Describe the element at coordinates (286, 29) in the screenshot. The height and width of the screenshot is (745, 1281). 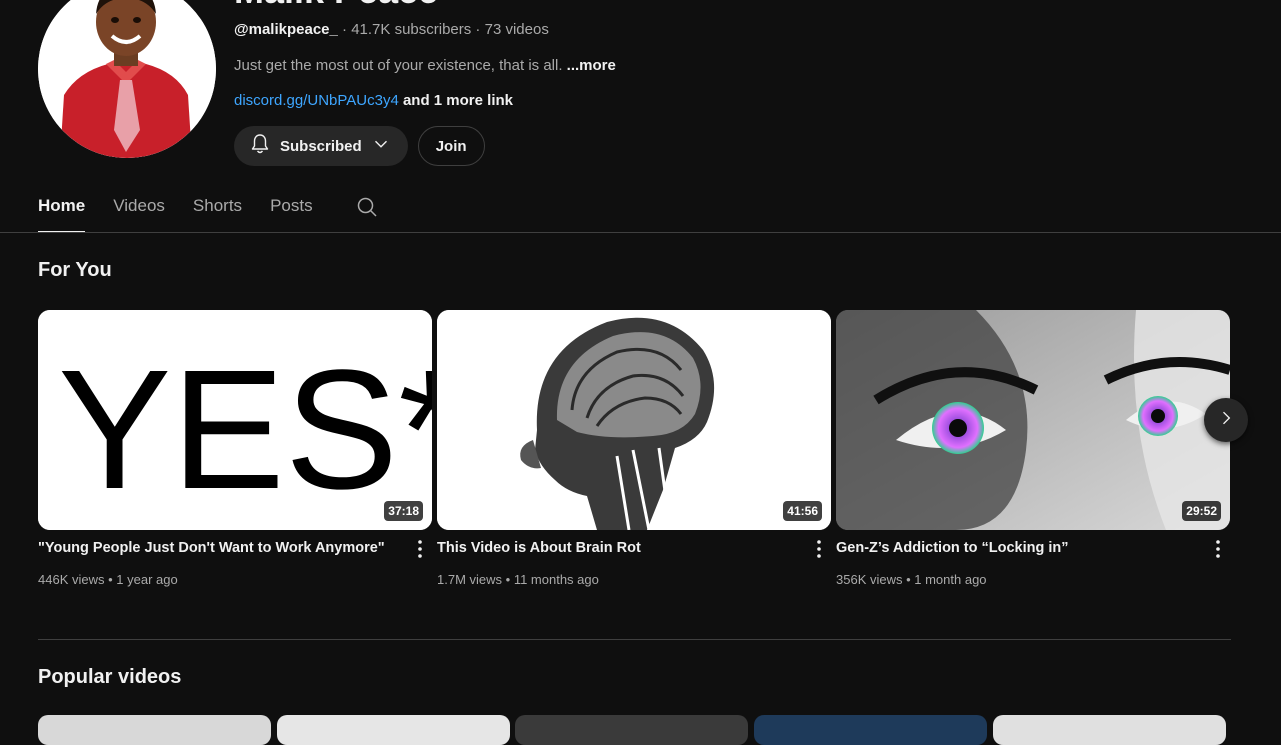
I see `channel-handle: @malikpeace_` at that location.